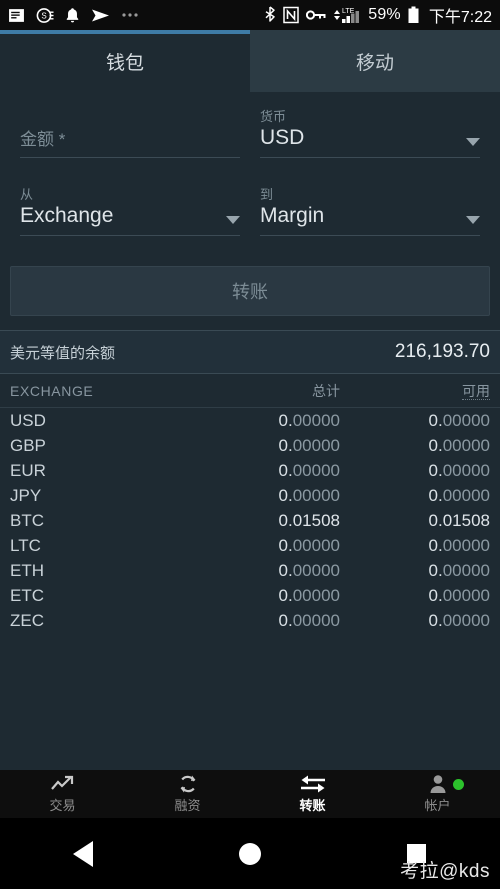 The image size is (500, 889). Describe the element at coordinates (27, 570) in the screenshot. I see `row-symbol: ETH` at that location.